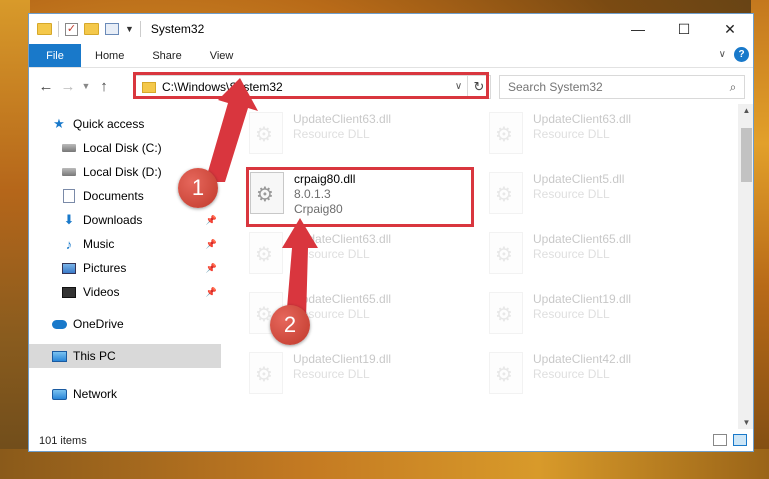 This screenshot has height=479, width=769. I want to click on star-icon: ★, so click(59, 123).